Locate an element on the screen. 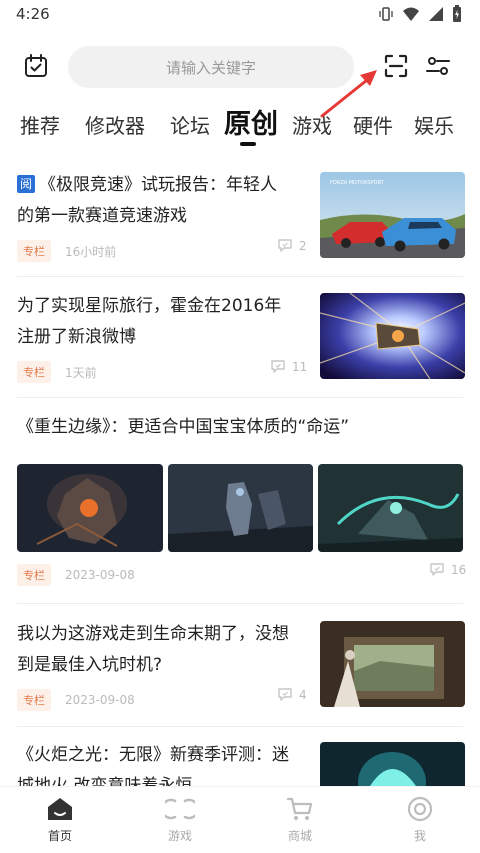 This screenshot has height=853, width=480. filter-settings-icon is located at coordinates (438, 66).